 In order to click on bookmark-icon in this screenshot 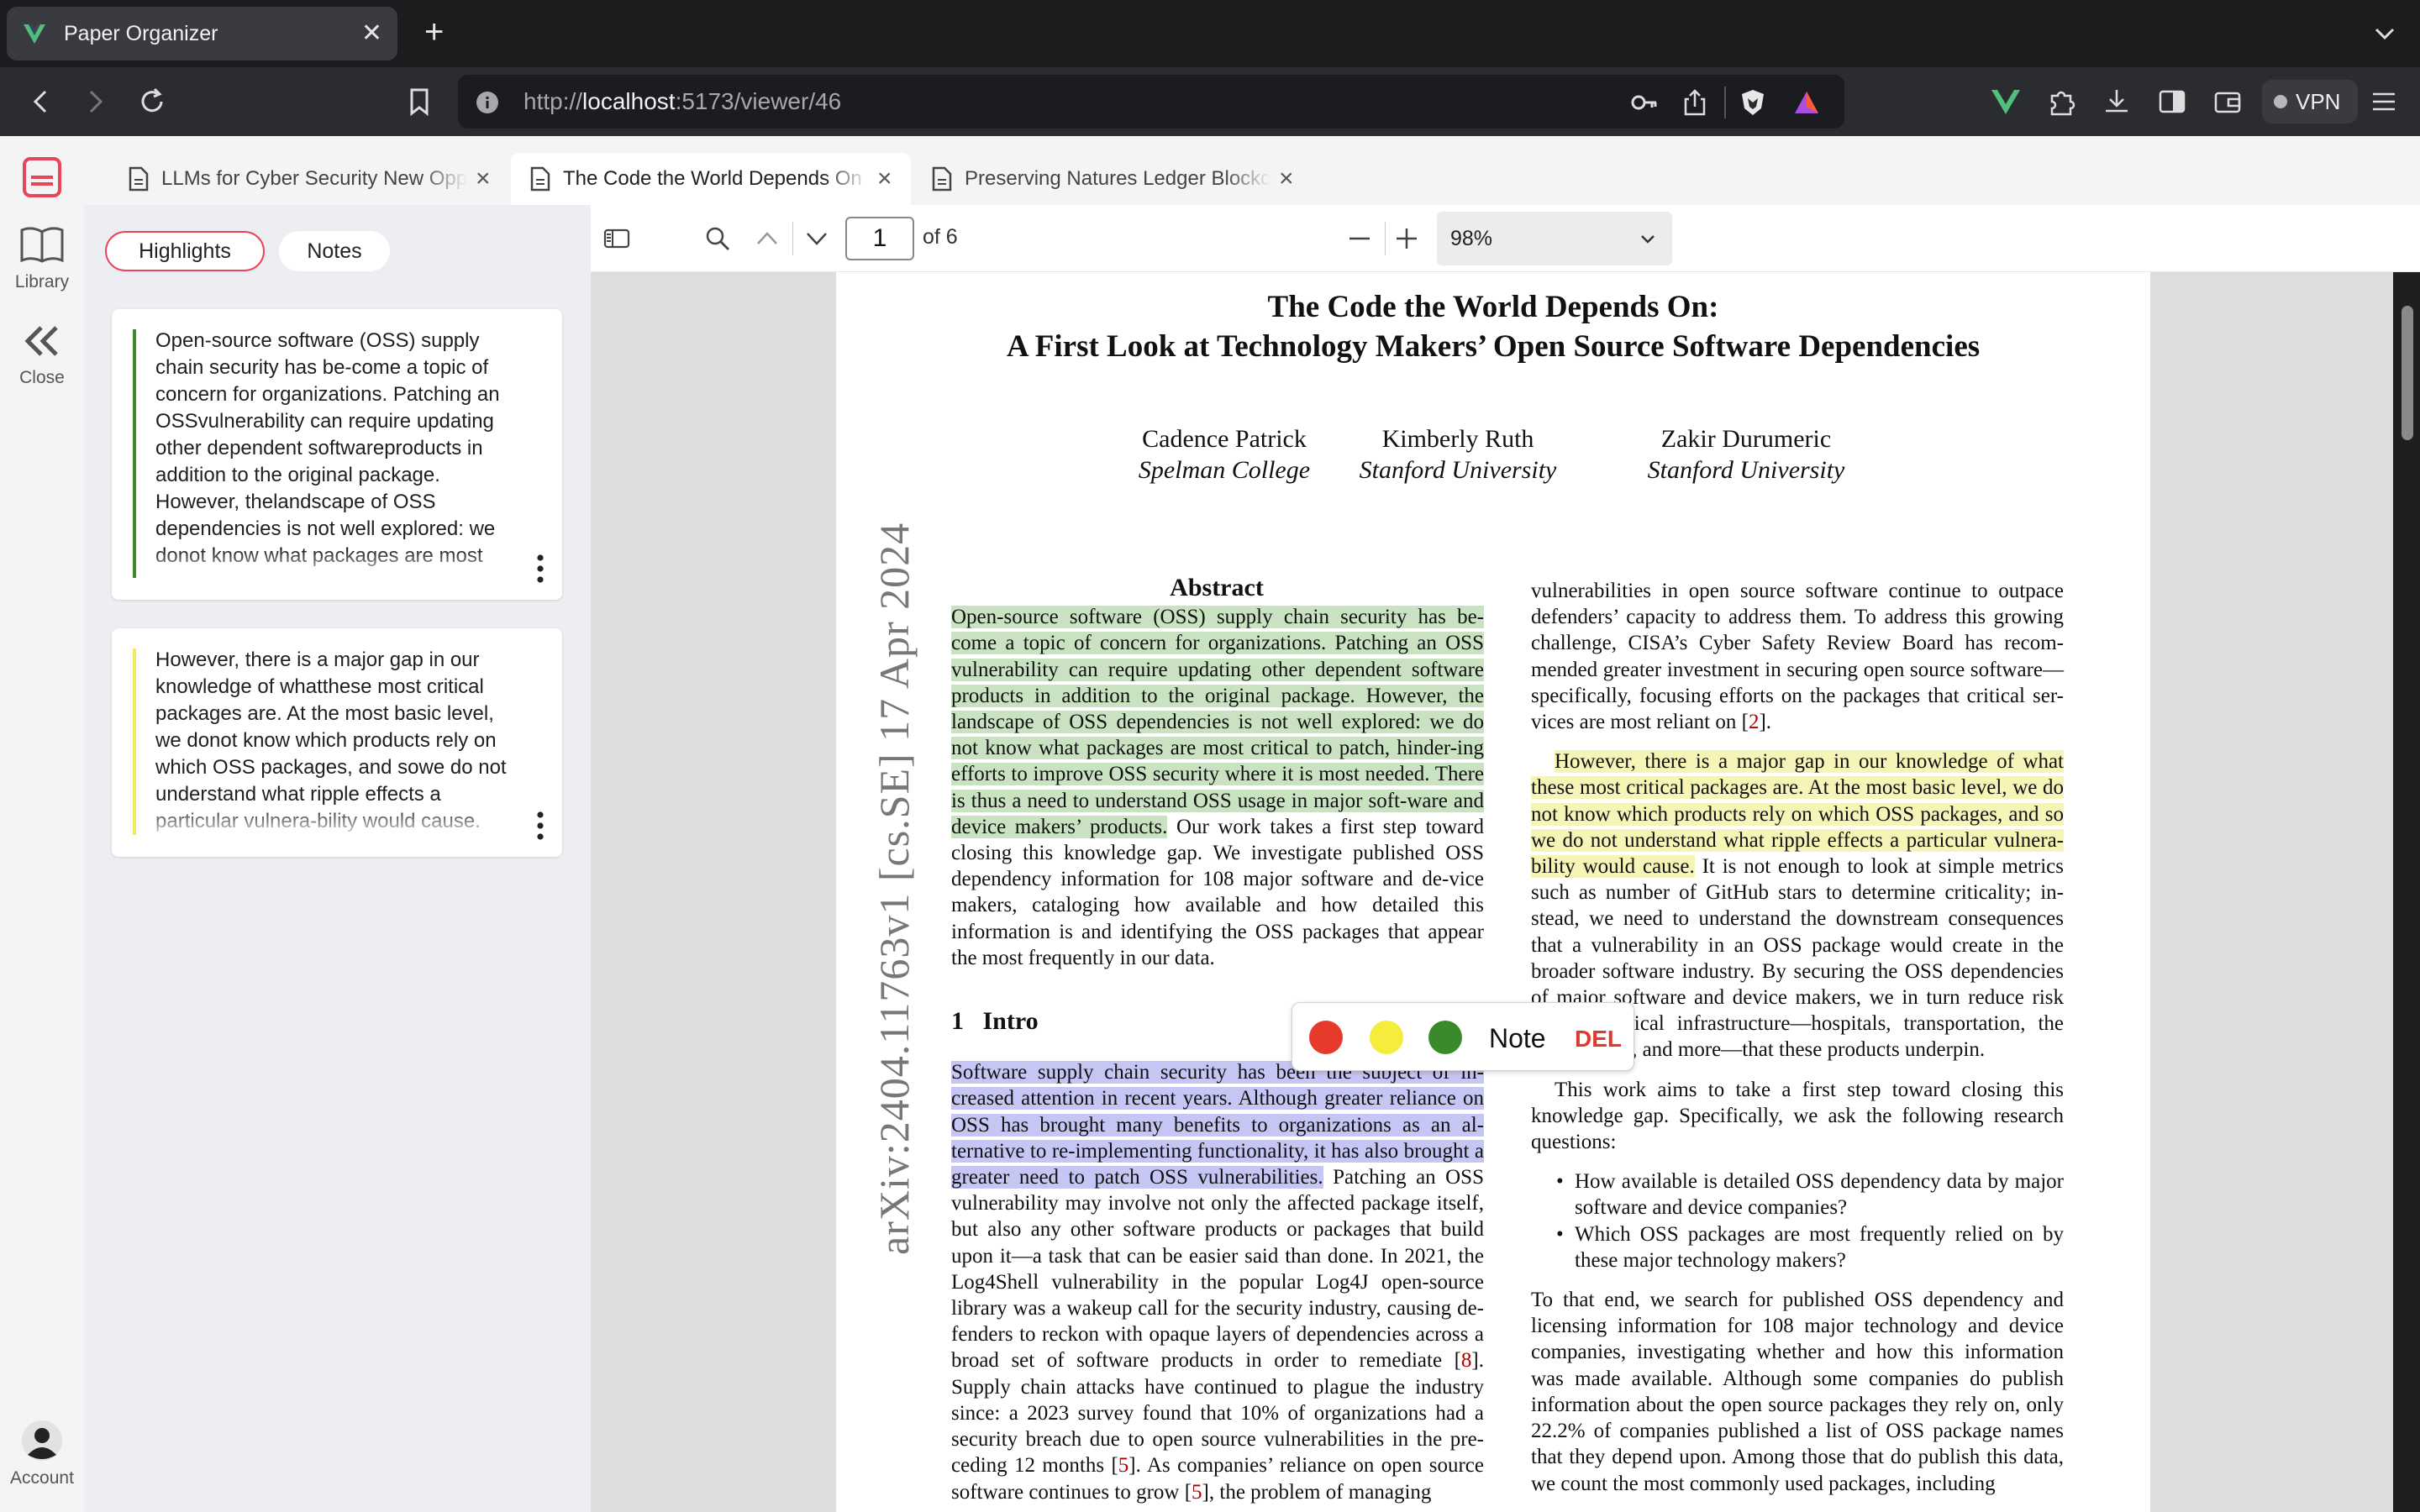, I will do `click(420, 101)`.